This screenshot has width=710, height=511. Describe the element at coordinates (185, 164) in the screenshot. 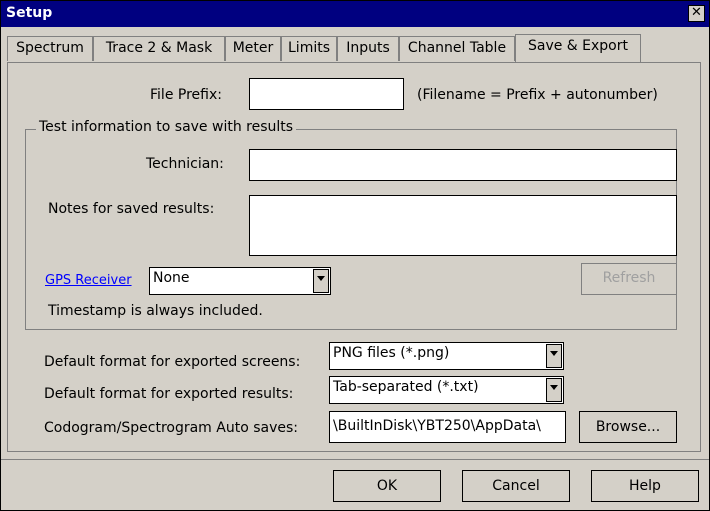

I see `technician-label: Technician:` at that location.